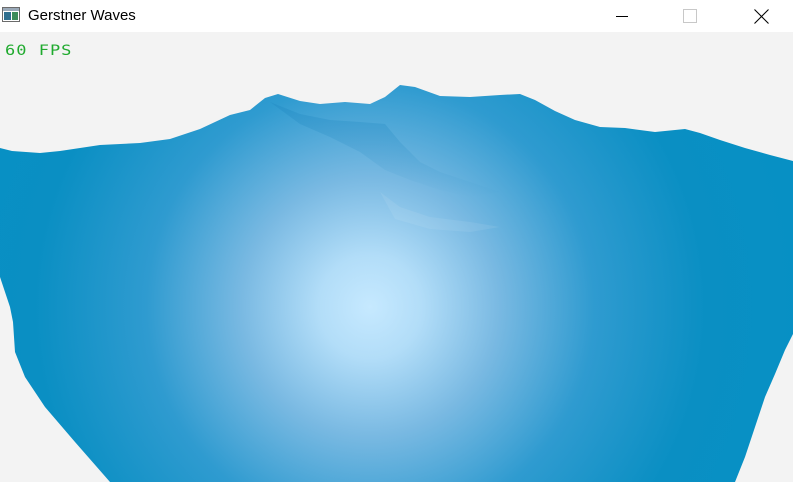 The width and height of the screenshot is (793, 482). I want to click on maximize-button, so click(690, 16).